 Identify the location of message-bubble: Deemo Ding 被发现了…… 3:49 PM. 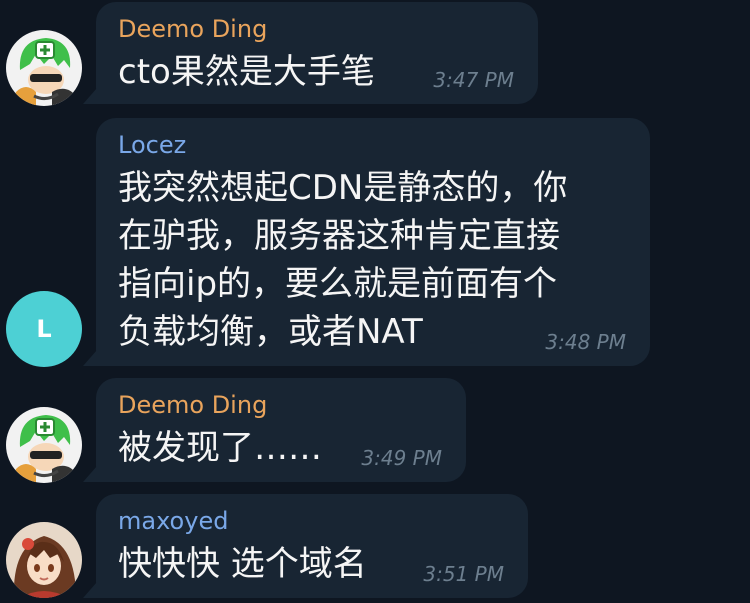
(281, 430).